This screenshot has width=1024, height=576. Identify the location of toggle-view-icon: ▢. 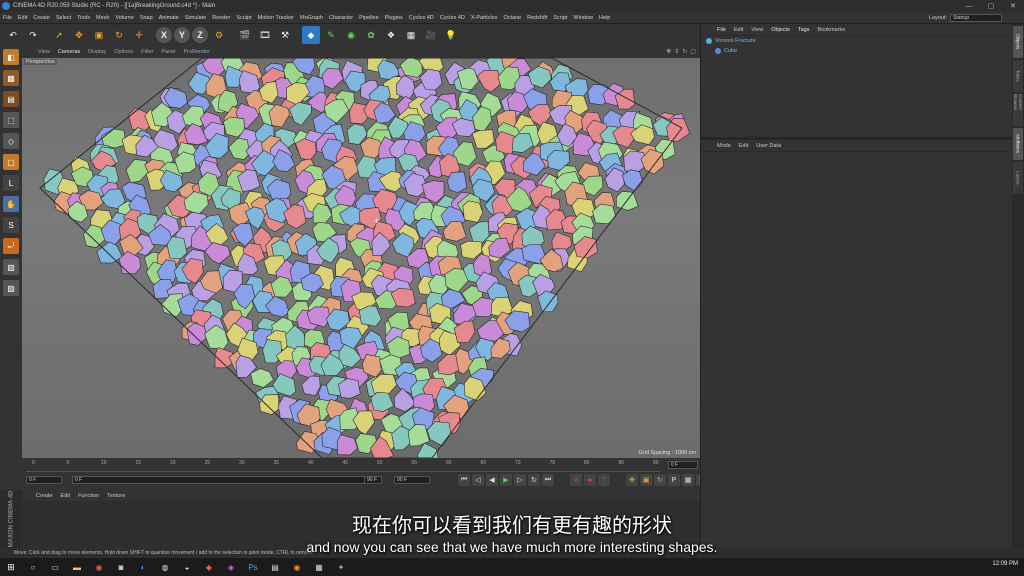
(693, 51).